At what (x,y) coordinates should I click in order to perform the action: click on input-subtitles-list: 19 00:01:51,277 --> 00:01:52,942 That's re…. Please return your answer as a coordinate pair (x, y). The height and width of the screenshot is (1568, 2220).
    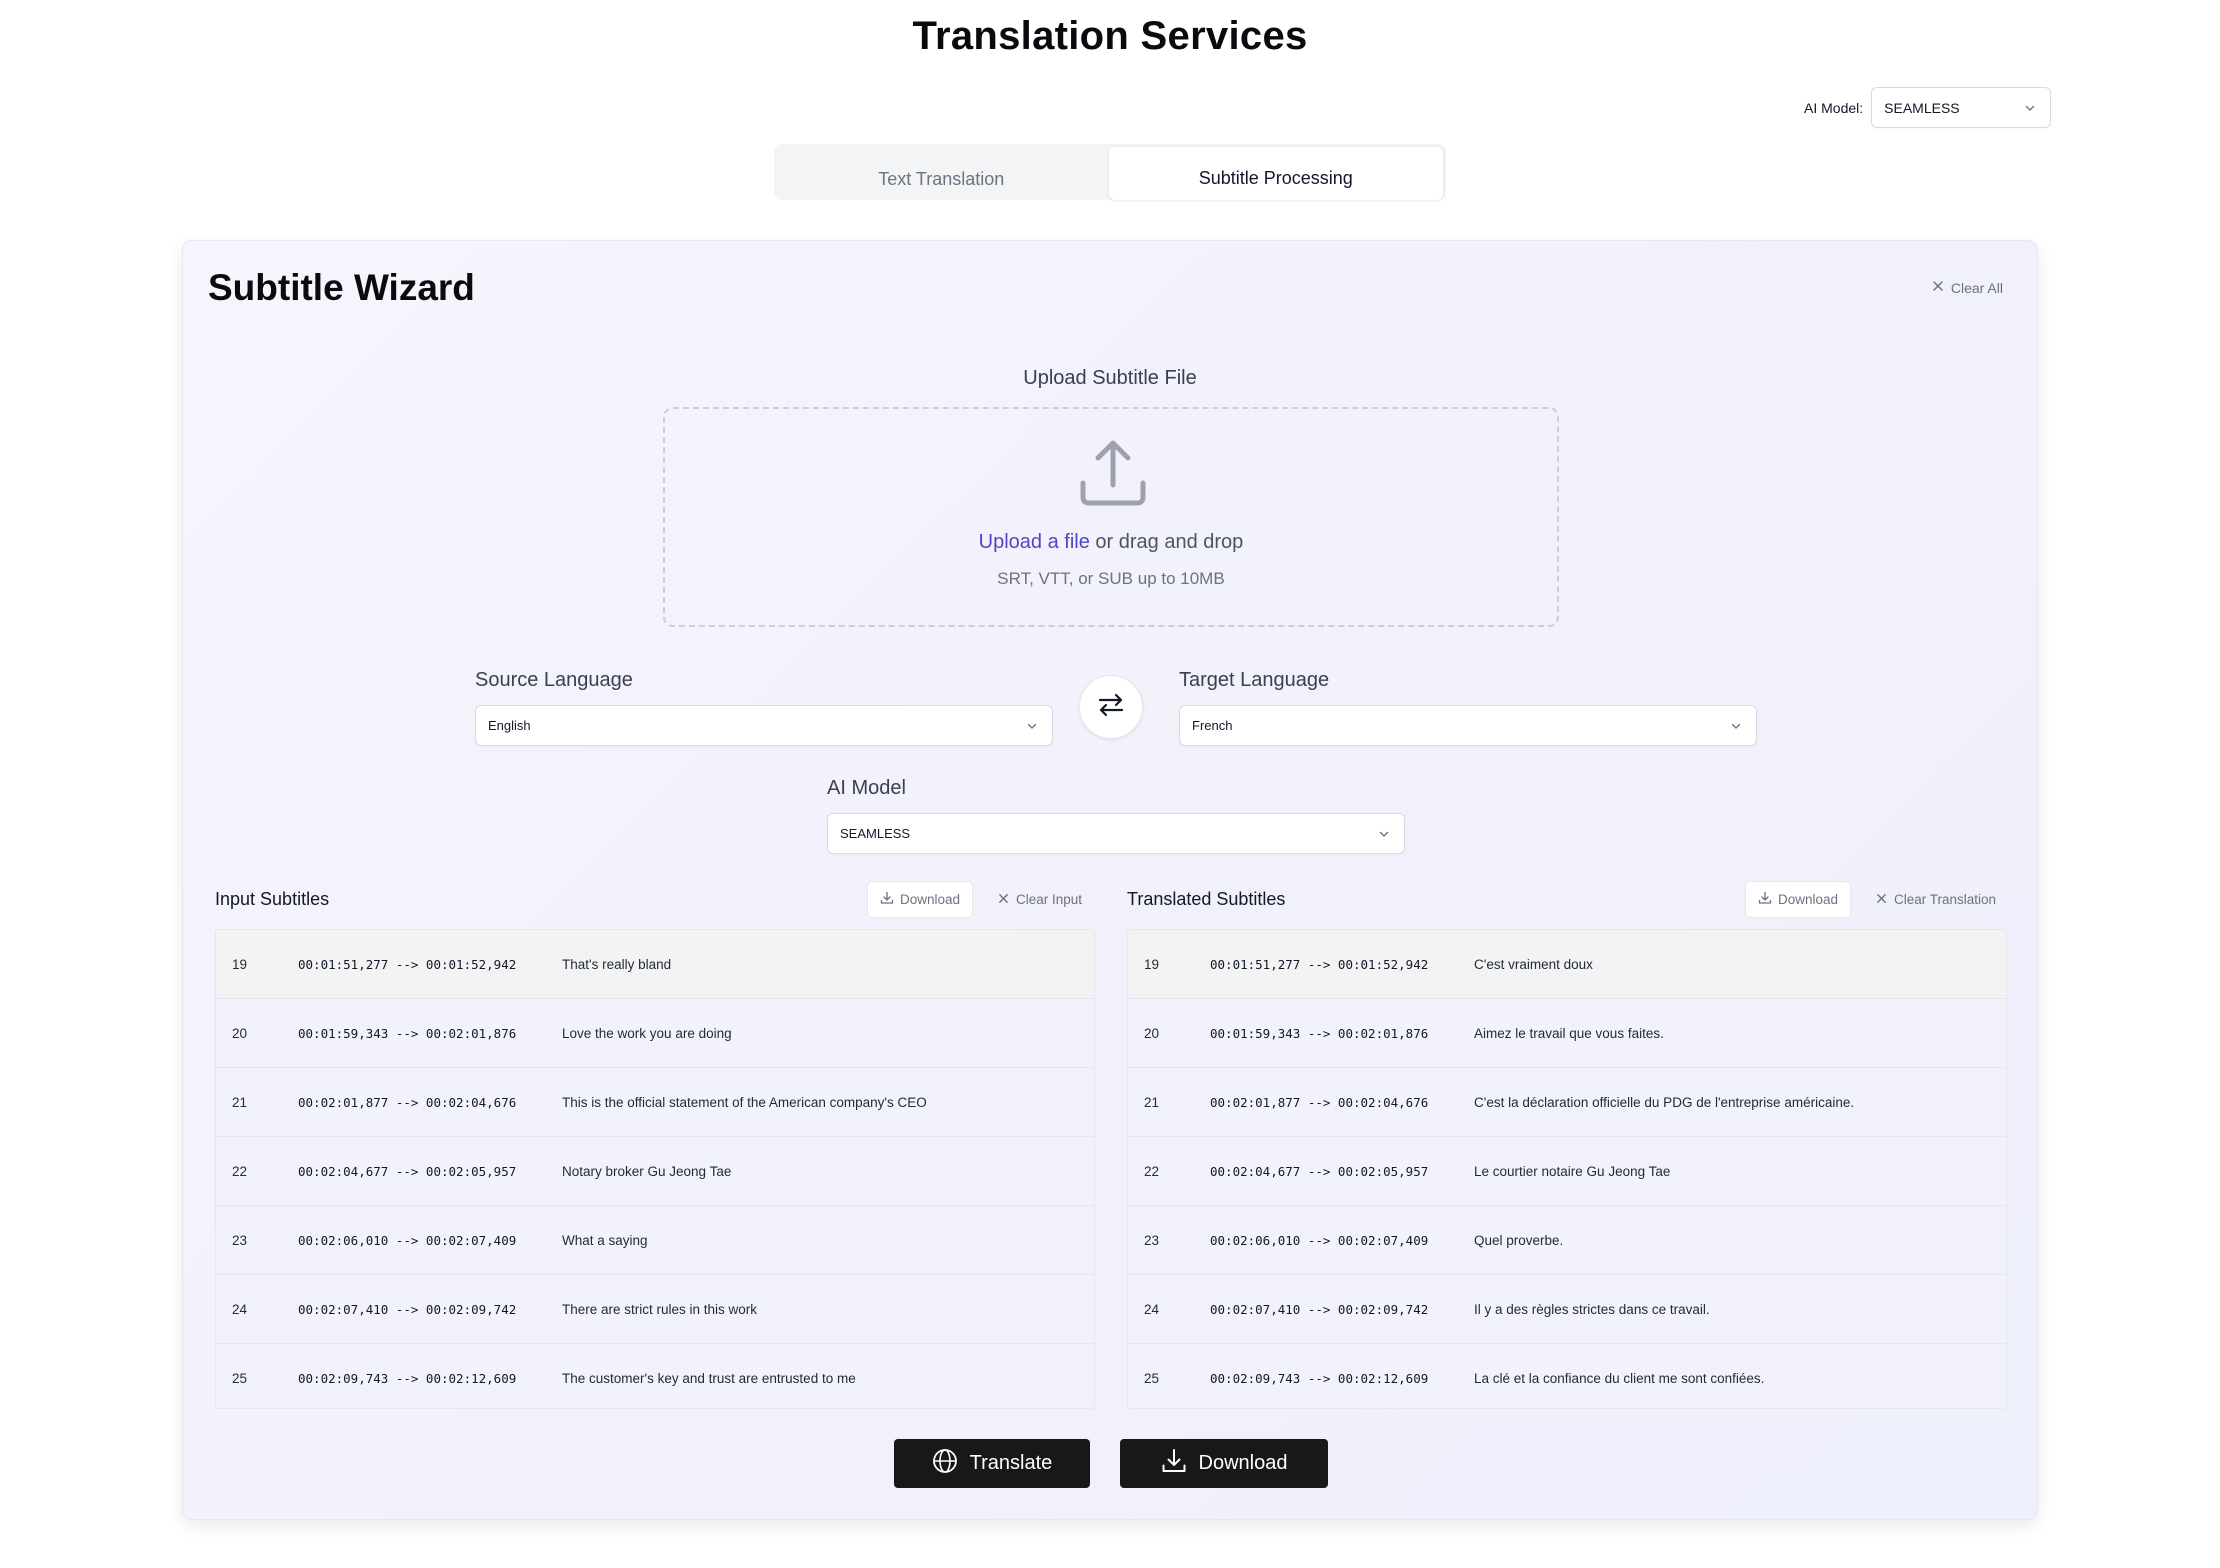
    Looking at the image, I should click on (655, 1169).